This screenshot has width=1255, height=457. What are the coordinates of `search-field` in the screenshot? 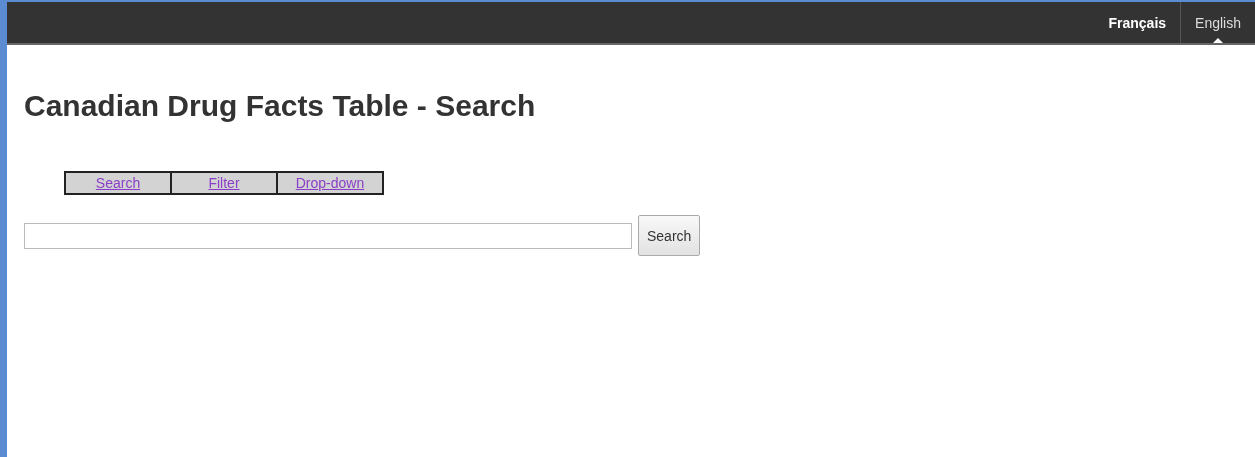 It's located at (328, 235).